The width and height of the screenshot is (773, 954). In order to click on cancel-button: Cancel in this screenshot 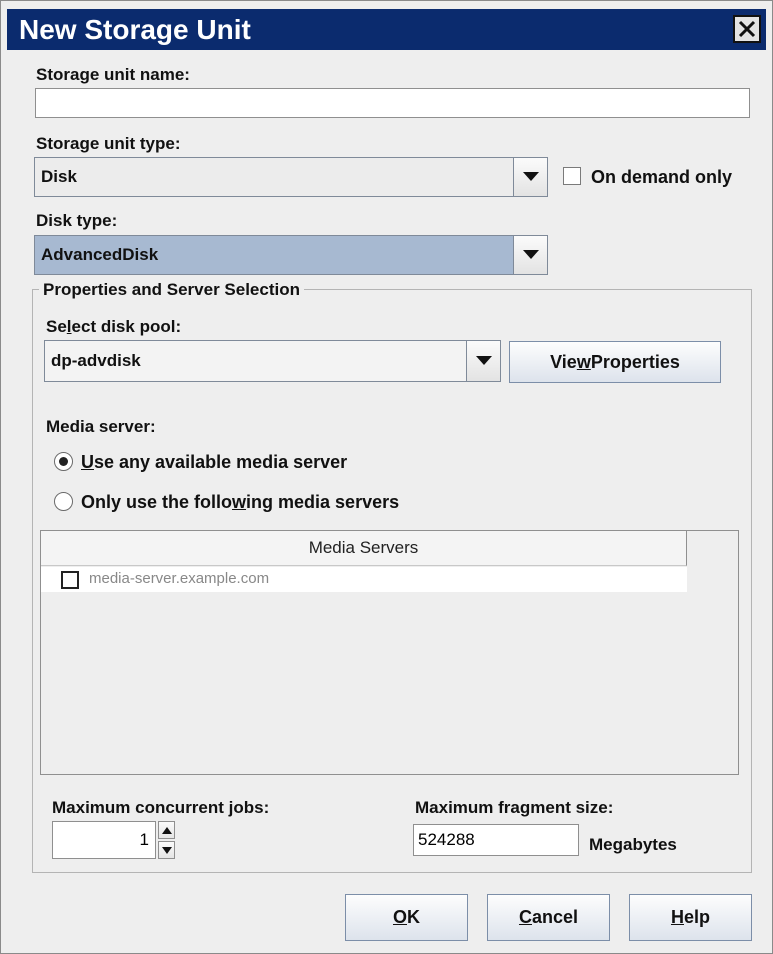, I will do `click(548, 917)`.